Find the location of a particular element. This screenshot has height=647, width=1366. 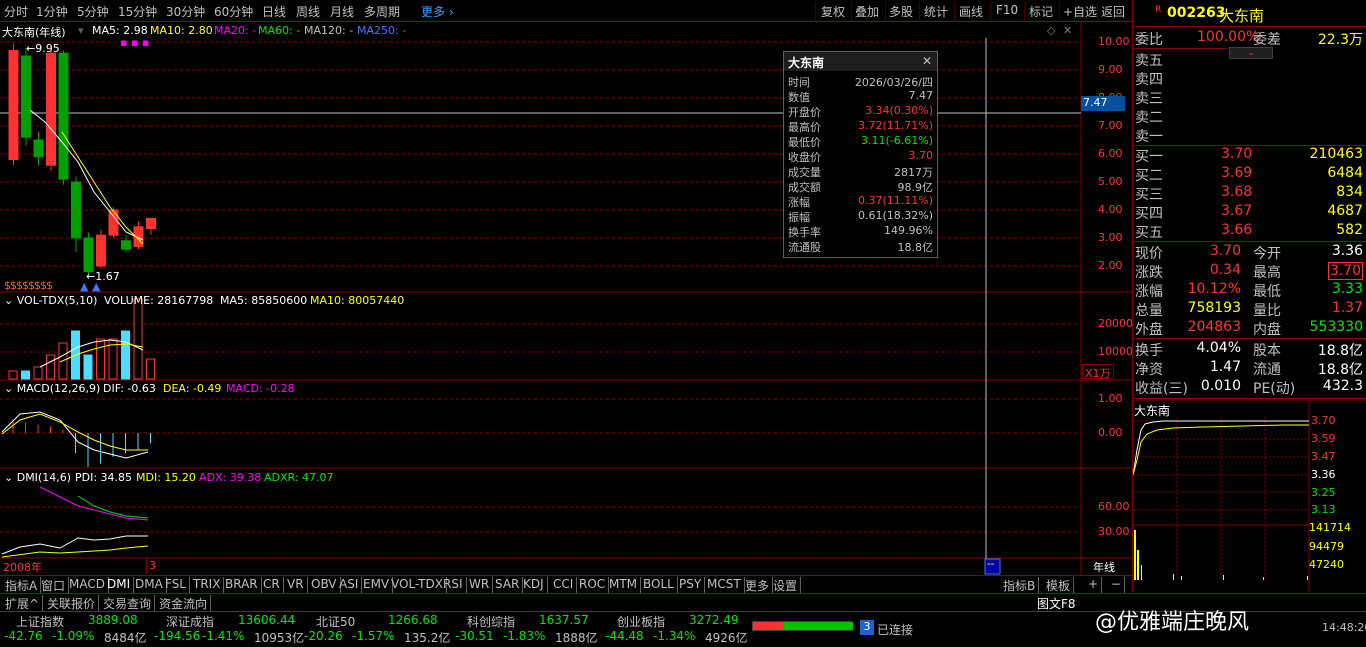

chart-text-tab: 图文F8 is located at coordinates (1056, 603).